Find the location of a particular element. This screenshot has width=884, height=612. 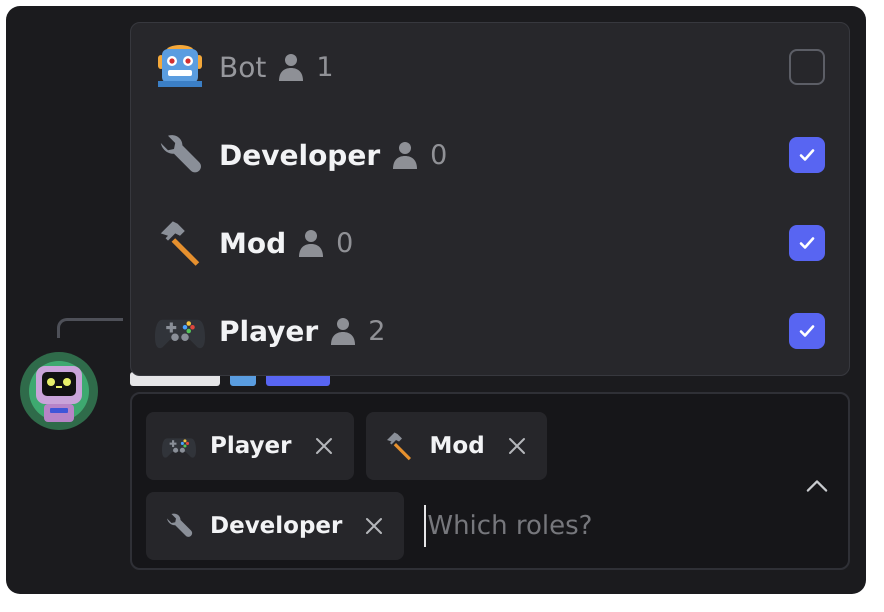

member-count: 2 is located at coordinates (377, 331).